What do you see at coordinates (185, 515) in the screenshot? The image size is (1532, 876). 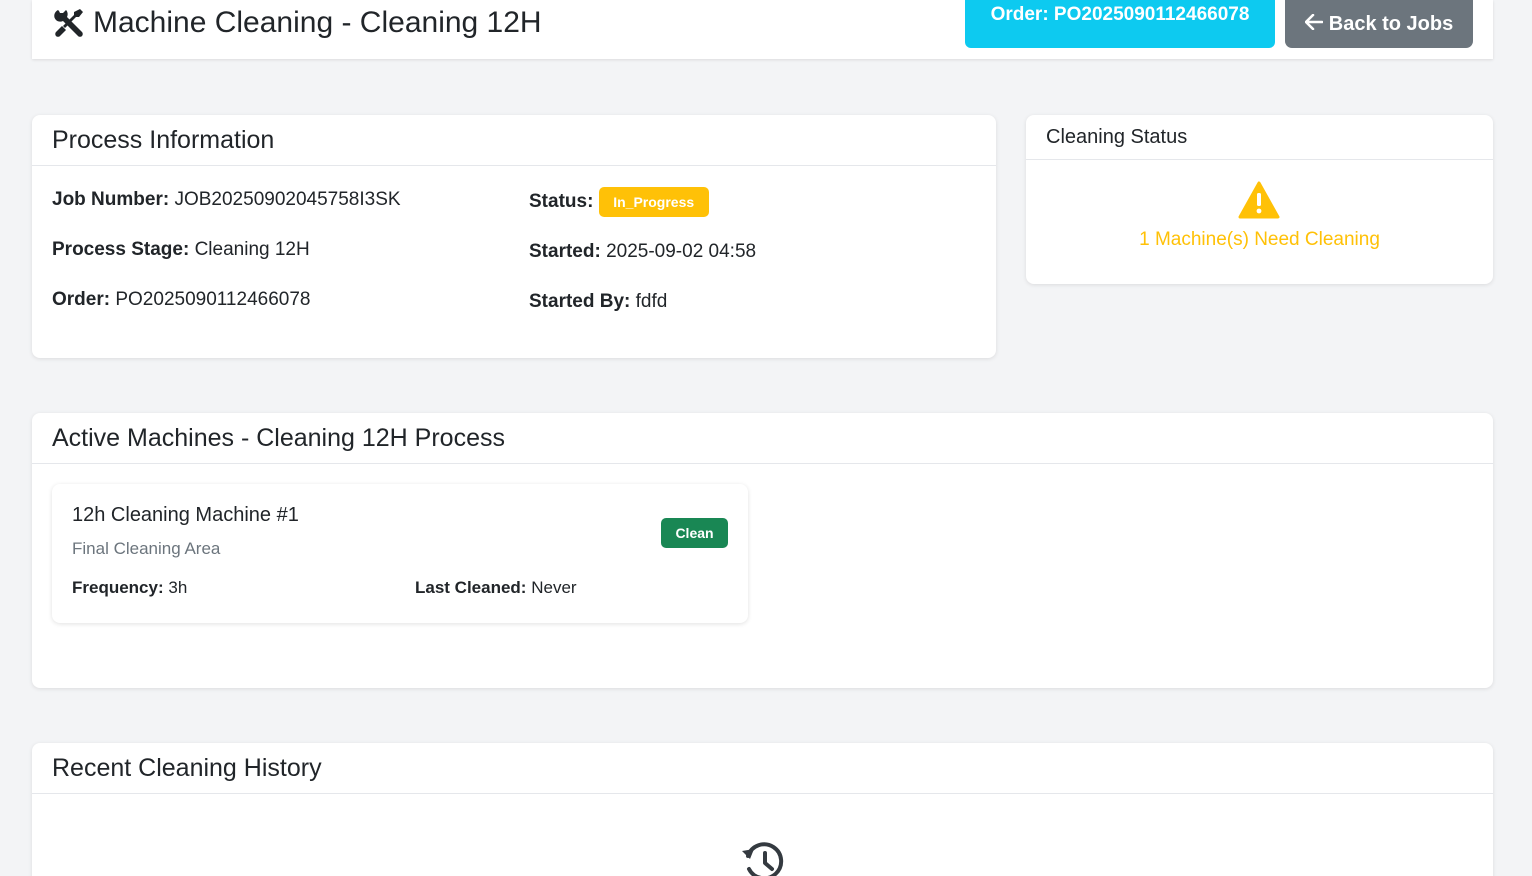 I see `machine-name: 12h Cleaning Machine #1` at bounding box center [185, 515].